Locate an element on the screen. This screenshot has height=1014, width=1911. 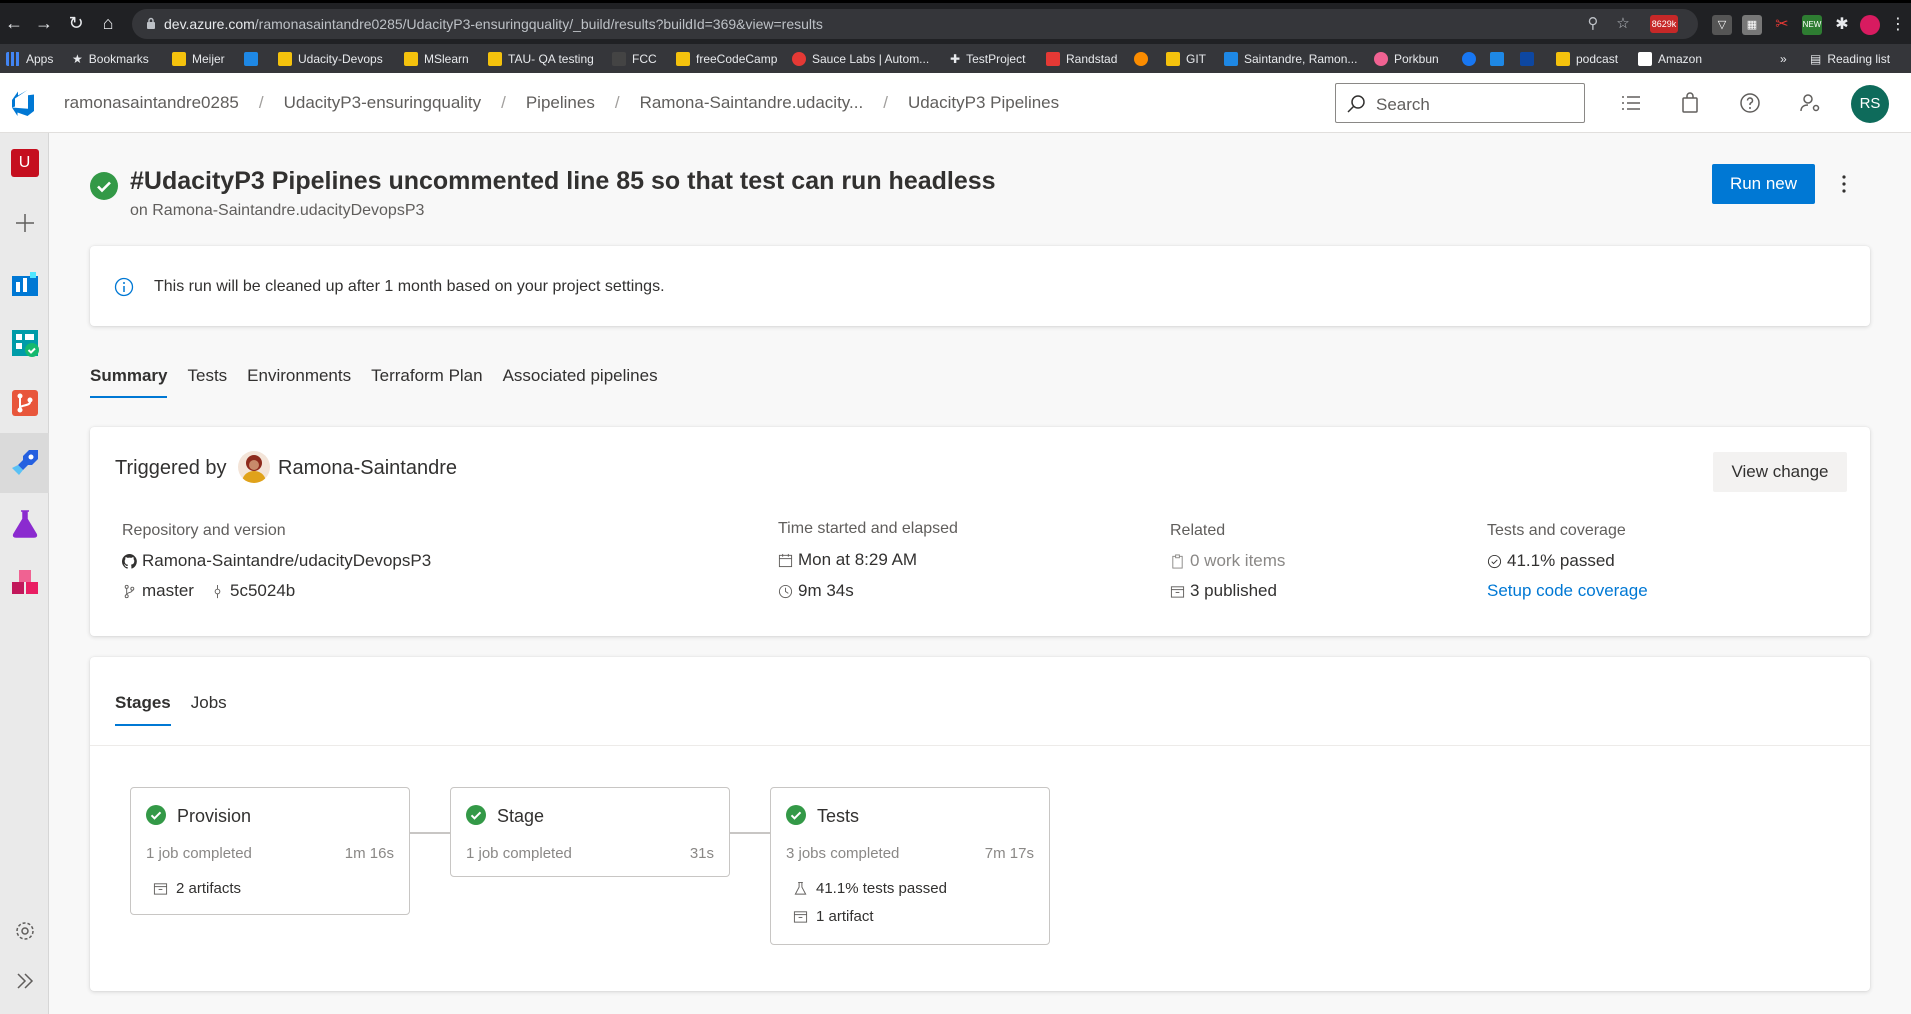
breadcrumb-pipeline: UdacityP3 Pipelines is located at coordinates (983, 103).